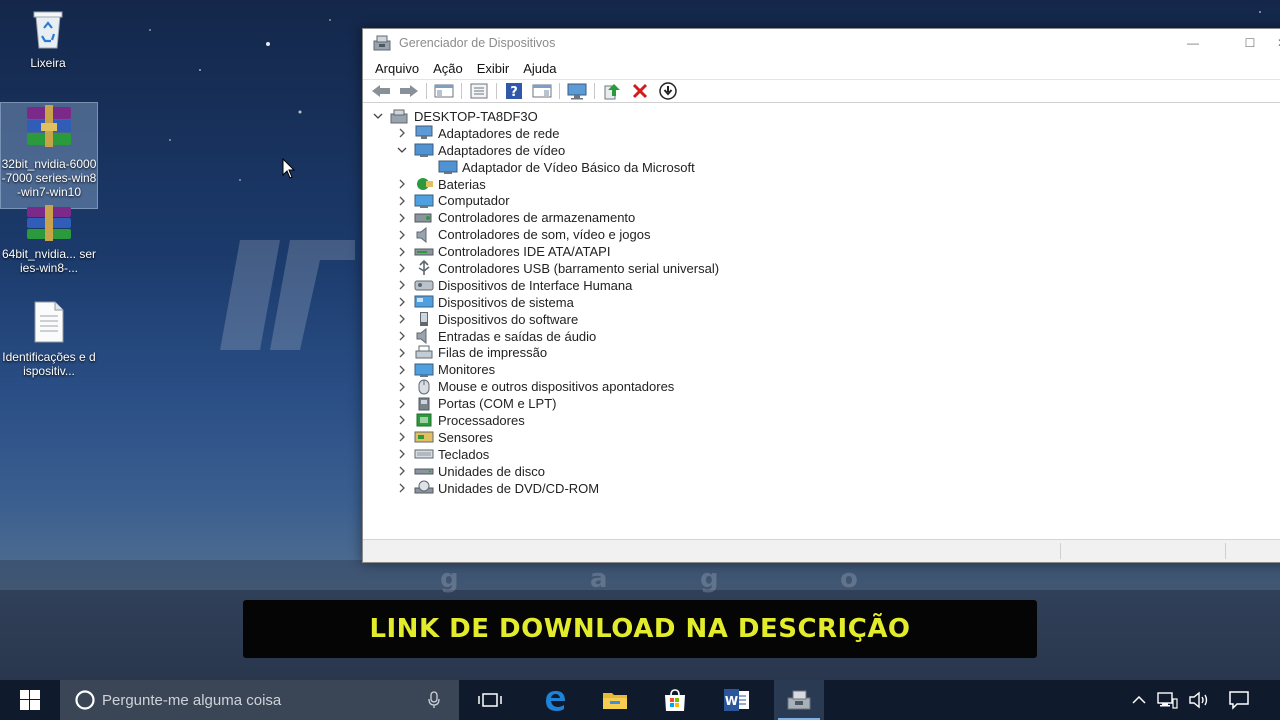  I want to click on menu-acao: Ação, so click(450, 68).